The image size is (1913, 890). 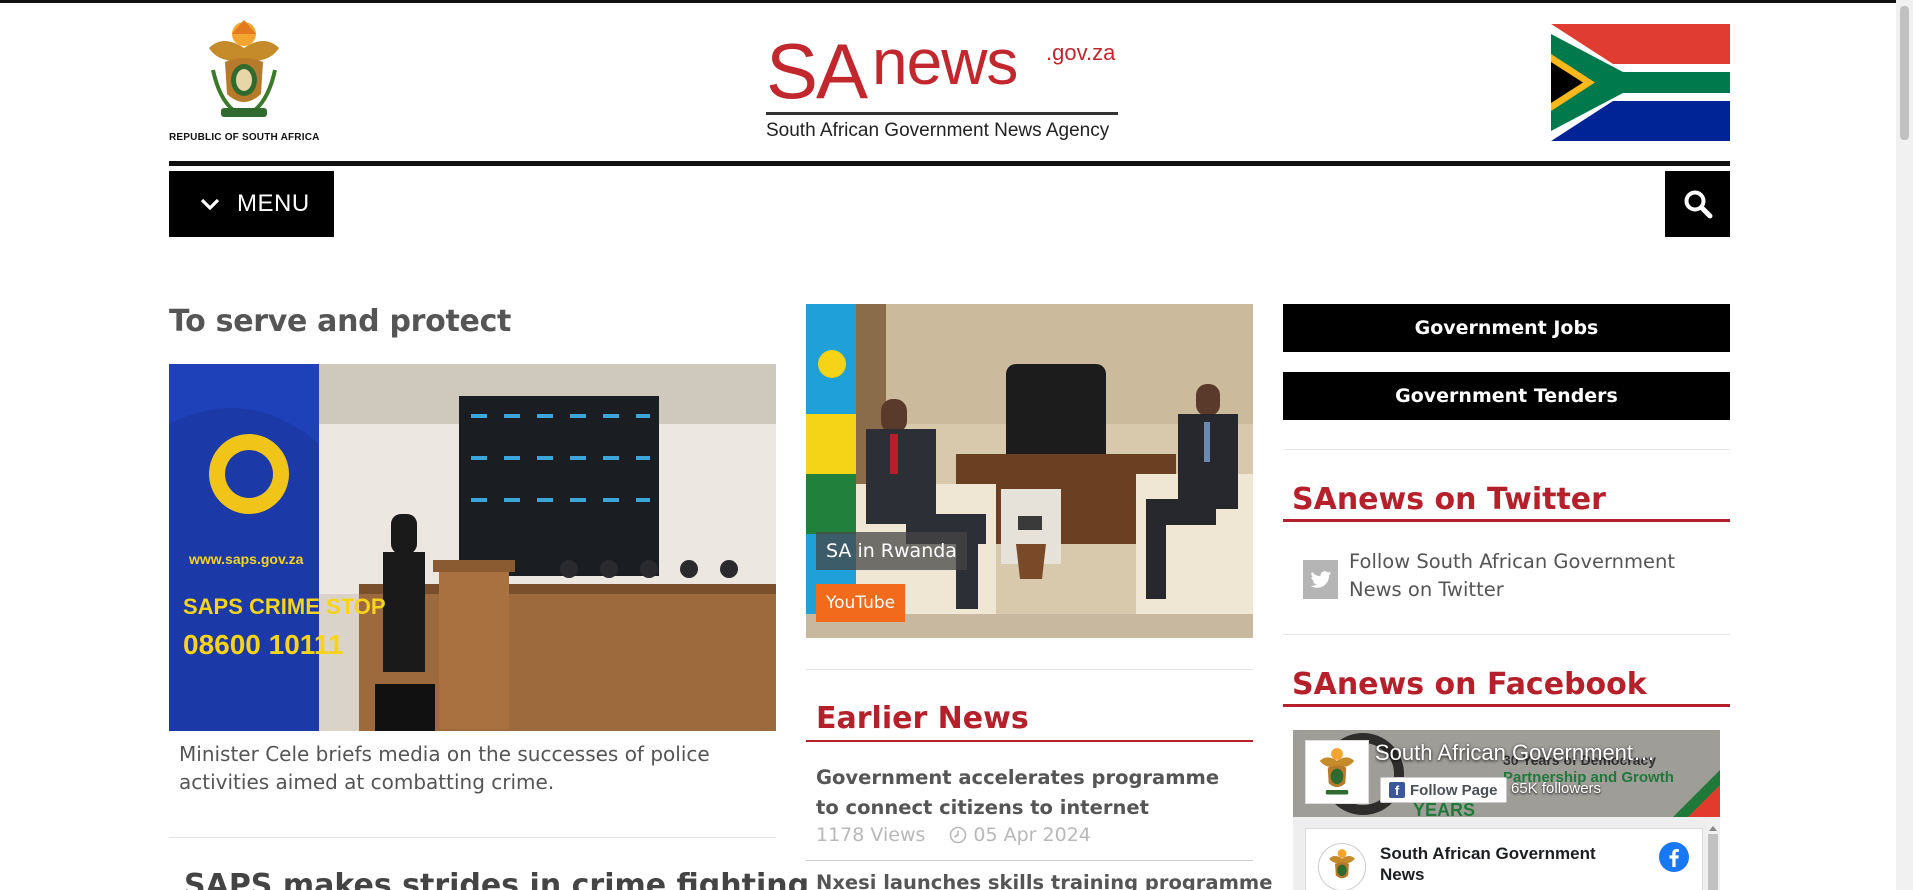 I want to click on facebook-followers: 65K followers, so click(x=1556, y=788).